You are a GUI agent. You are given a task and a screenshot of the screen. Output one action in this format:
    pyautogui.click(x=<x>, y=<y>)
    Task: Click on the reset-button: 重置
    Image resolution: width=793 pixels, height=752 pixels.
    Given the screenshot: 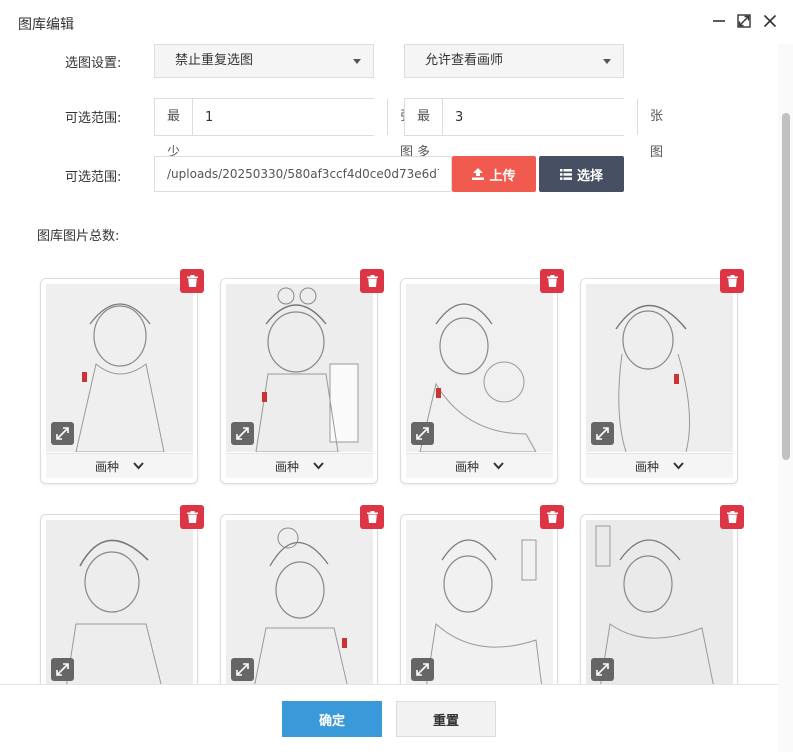 What is the action you would take?
    pyautogui.click(x=446, y=719)
    